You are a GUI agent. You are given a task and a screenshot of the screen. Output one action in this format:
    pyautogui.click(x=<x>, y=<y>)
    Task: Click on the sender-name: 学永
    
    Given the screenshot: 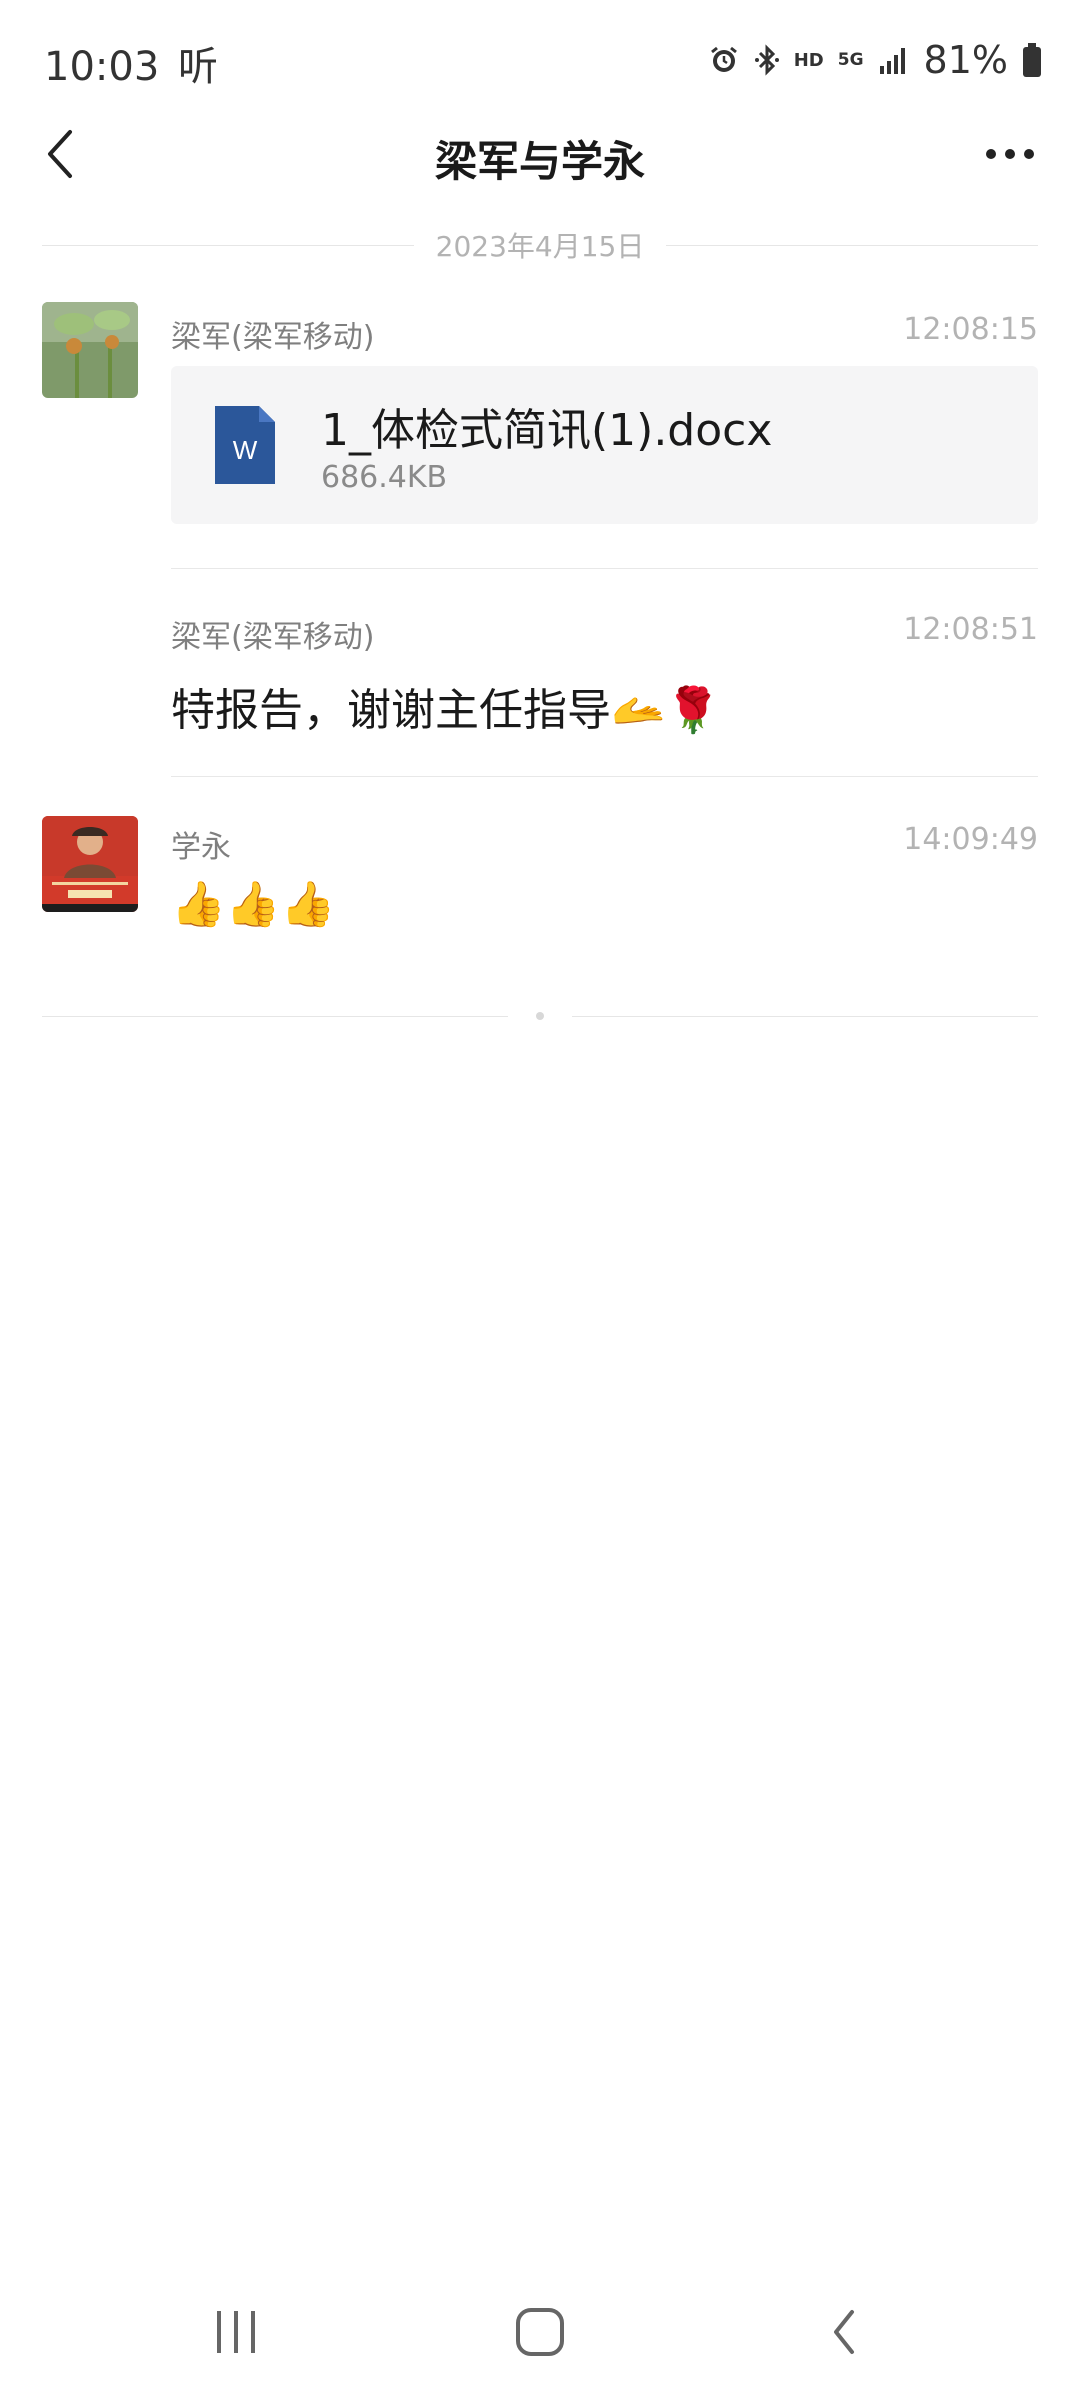 What is the action you would take?
    pyautogui.click(x=201, y=847)
    